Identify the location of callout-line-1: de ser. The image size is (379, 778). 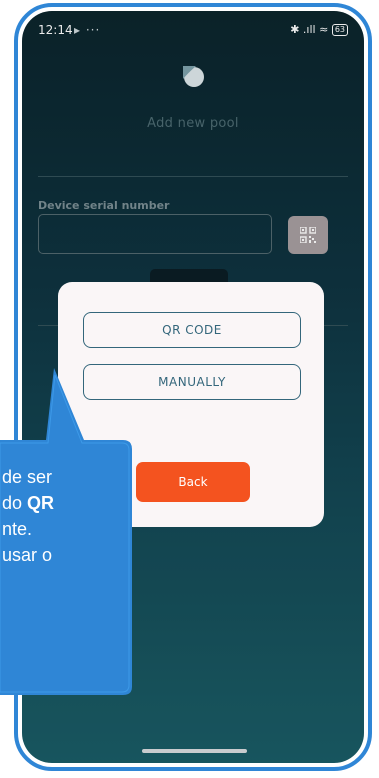
(27, 477).